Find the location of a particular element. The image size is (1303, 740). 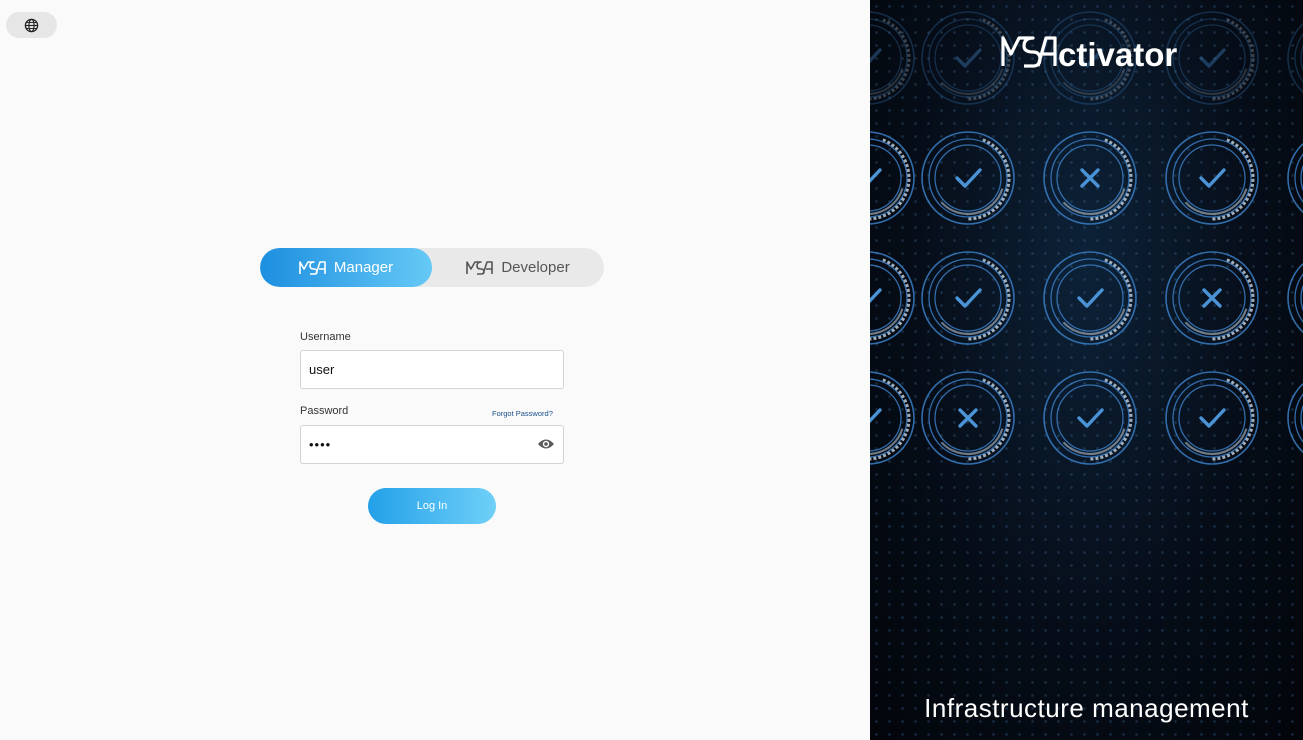

password-input: •••• is located at coordinates (432, 444).